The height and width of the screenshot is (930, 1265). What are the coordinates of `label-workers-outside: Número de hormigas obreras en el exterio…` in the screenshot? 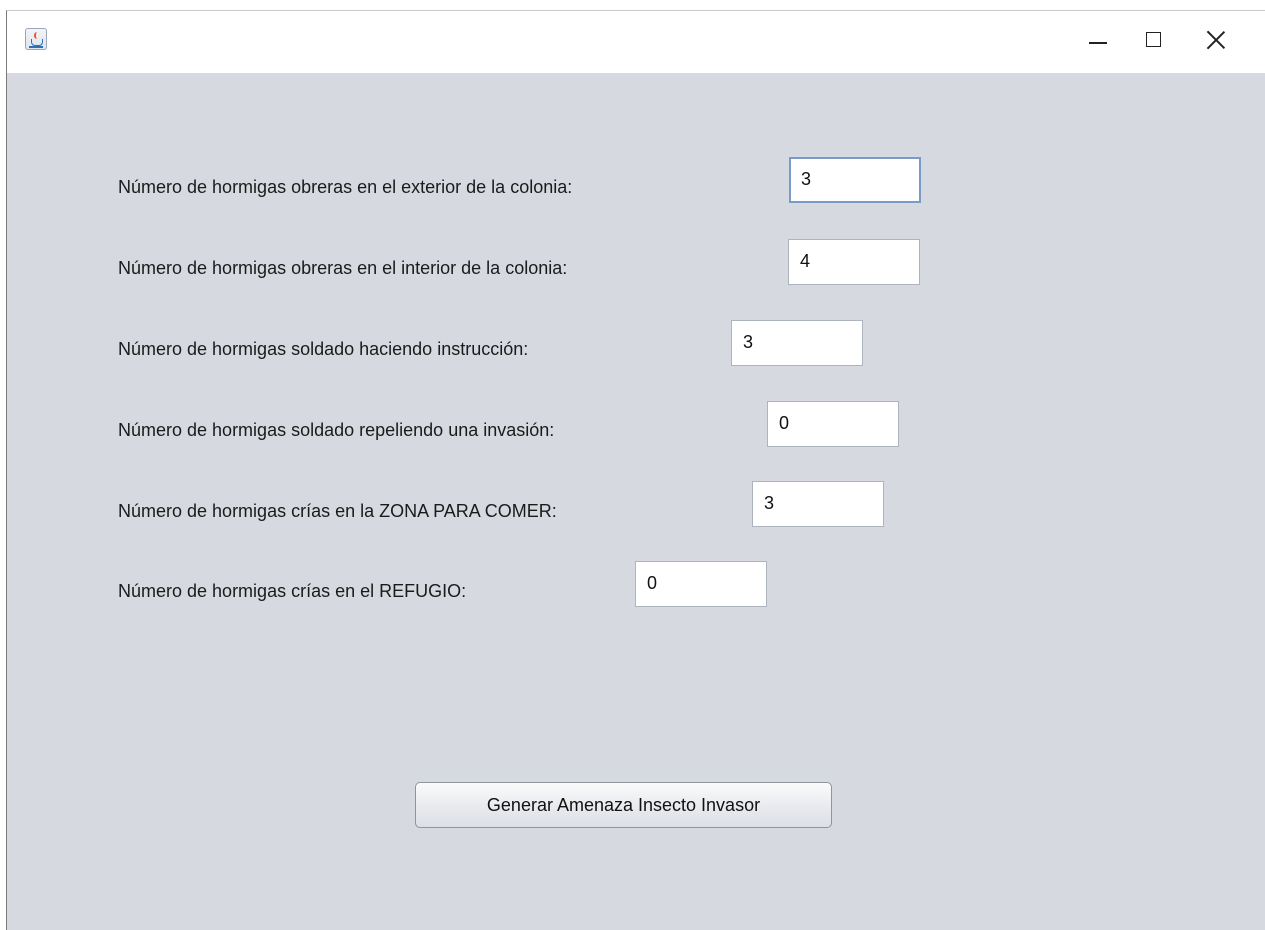 It's located at (345, 187).